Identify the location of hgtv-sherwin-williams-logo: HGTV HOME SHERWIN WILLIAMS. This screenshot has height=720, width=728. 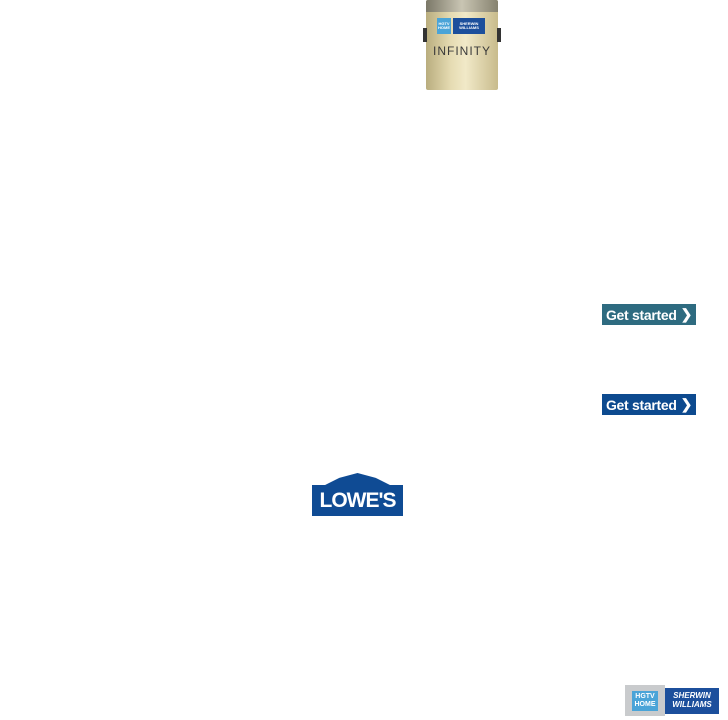
(672, 700).